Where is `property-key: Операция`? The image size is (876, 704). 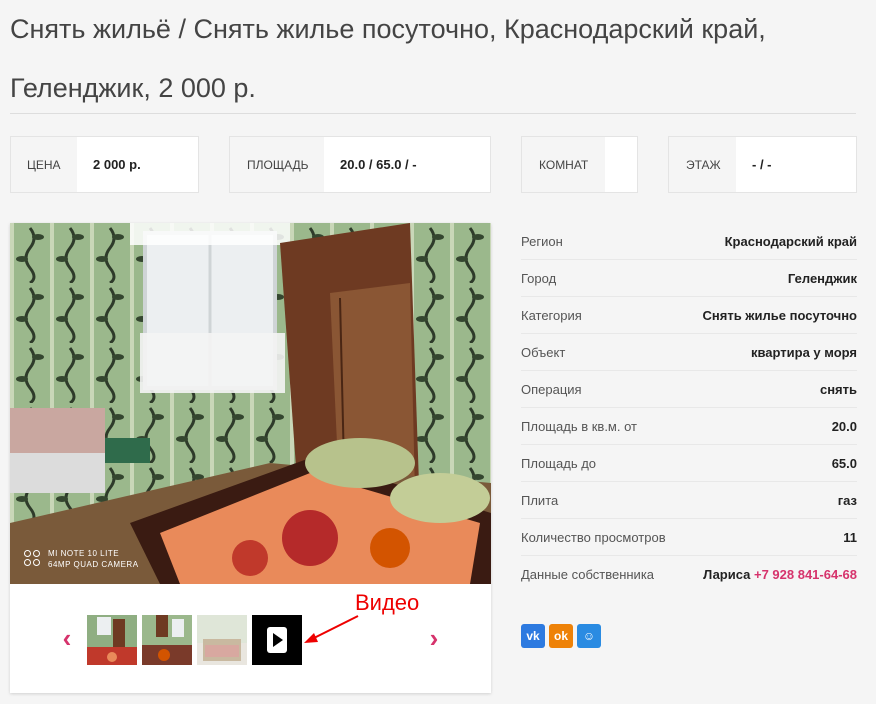 property-key: Операция is located at coordinates (551, 389).